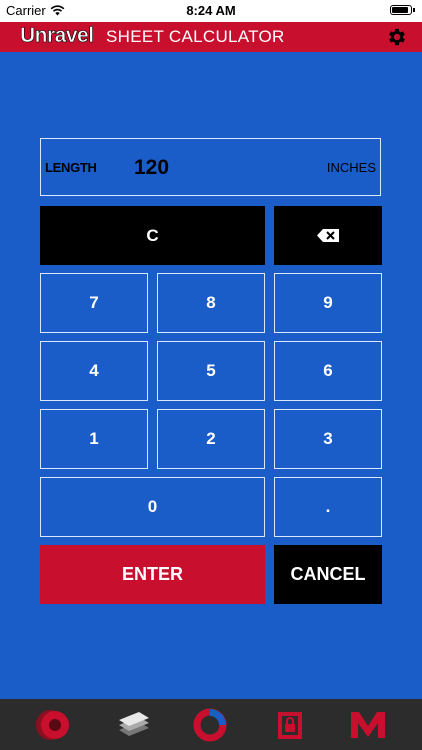 This screenshot has height=750, width=422. What do you see at coordinates (211, 439) in the screenshot?
I see `key-2: 2` at bounding box center [211, 439].